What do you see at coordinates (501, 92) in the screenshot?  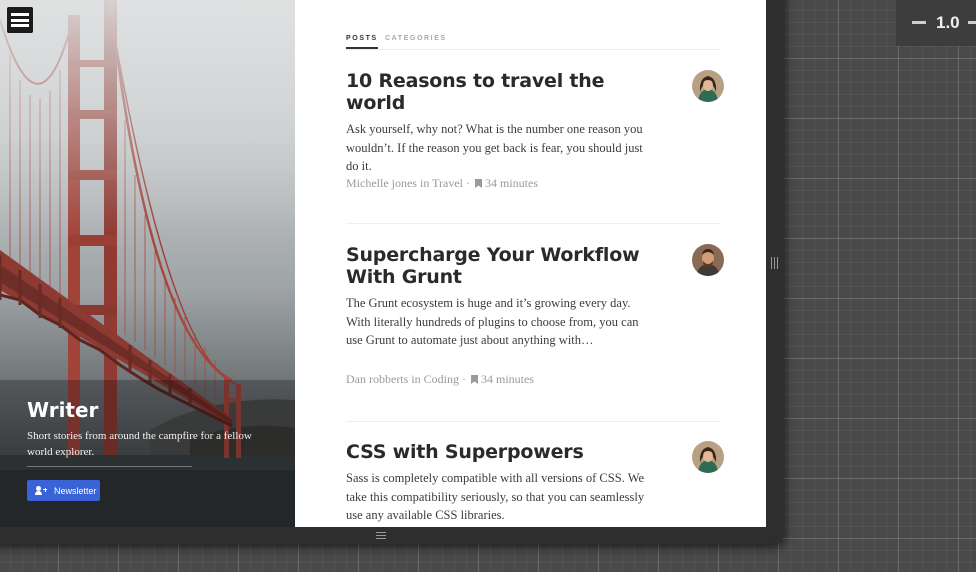 I see `post-title: 10 Reasons to travel the world` at bounding box center [501, 92].